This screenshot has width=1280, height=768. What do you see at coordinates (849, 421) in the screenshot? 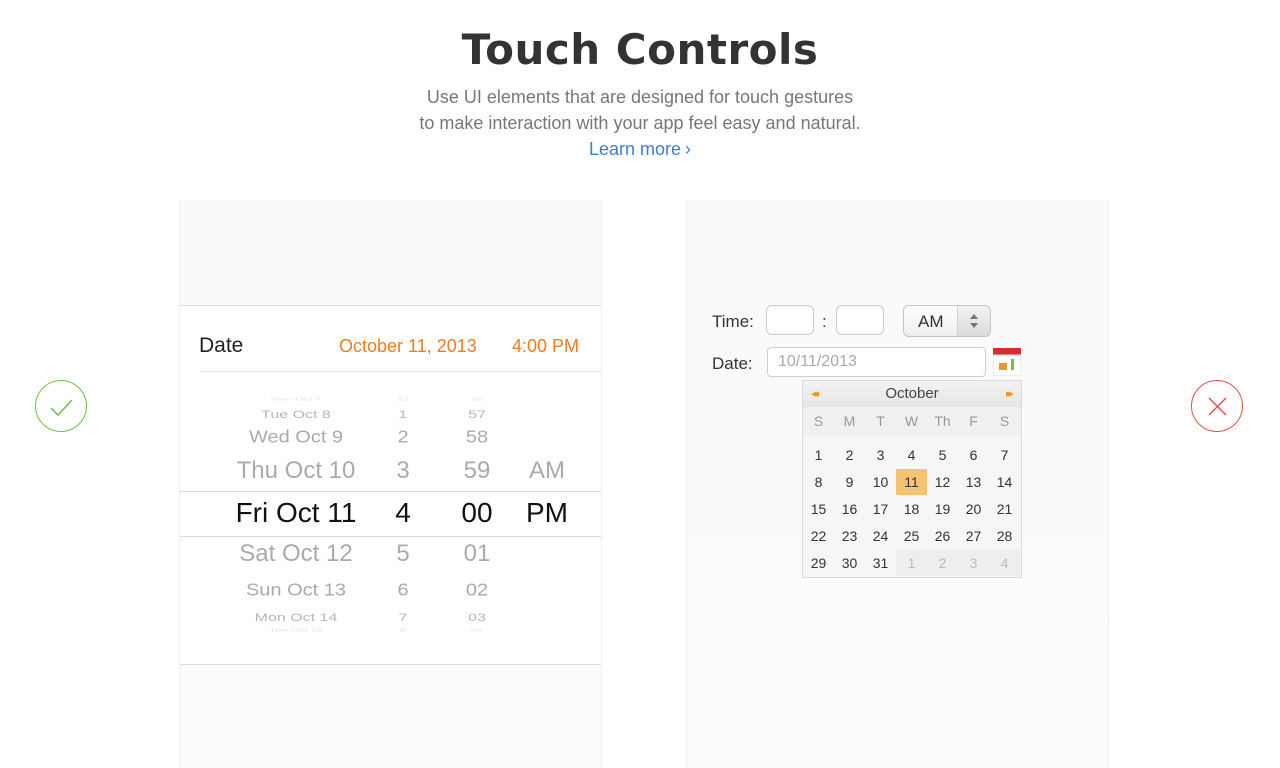
I see `weekday-label: M` at bounding box center [849, 421].